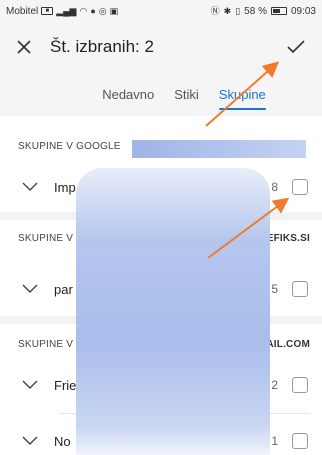 The width and height of the screenshot is (322, 455). I want to click on volte-icon: ■, so click(47, 11).